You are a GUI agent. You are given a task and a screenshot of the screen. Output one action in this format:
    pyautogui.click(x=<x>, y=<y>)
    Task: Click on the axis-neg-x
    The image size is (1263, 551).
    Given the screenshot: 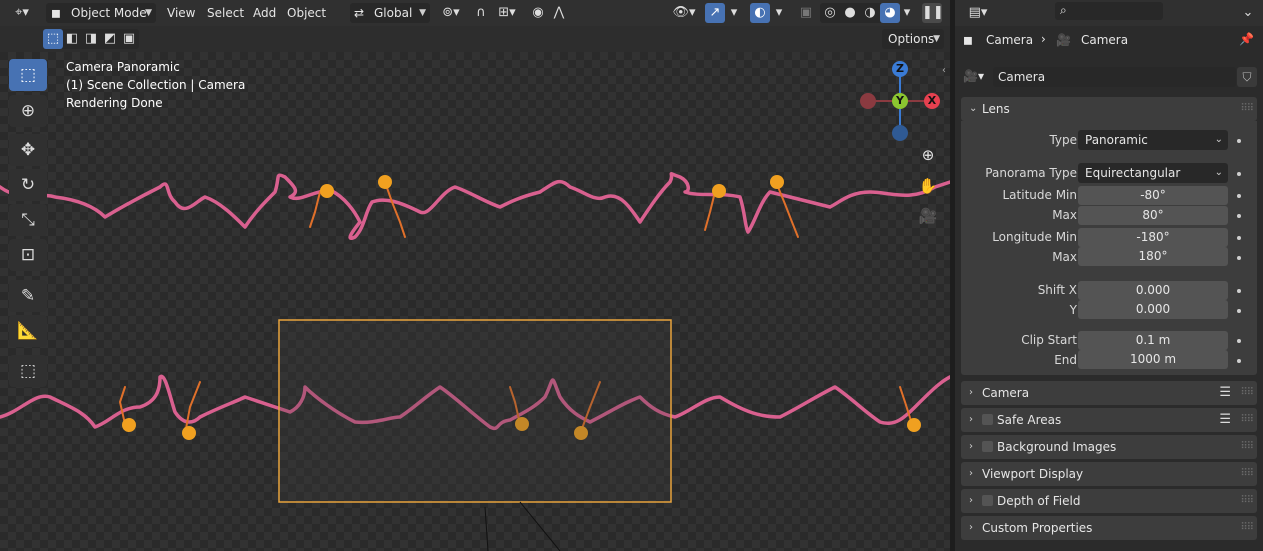 What is the action you would take?
    pyautogui.click(x=868, y=101)
    